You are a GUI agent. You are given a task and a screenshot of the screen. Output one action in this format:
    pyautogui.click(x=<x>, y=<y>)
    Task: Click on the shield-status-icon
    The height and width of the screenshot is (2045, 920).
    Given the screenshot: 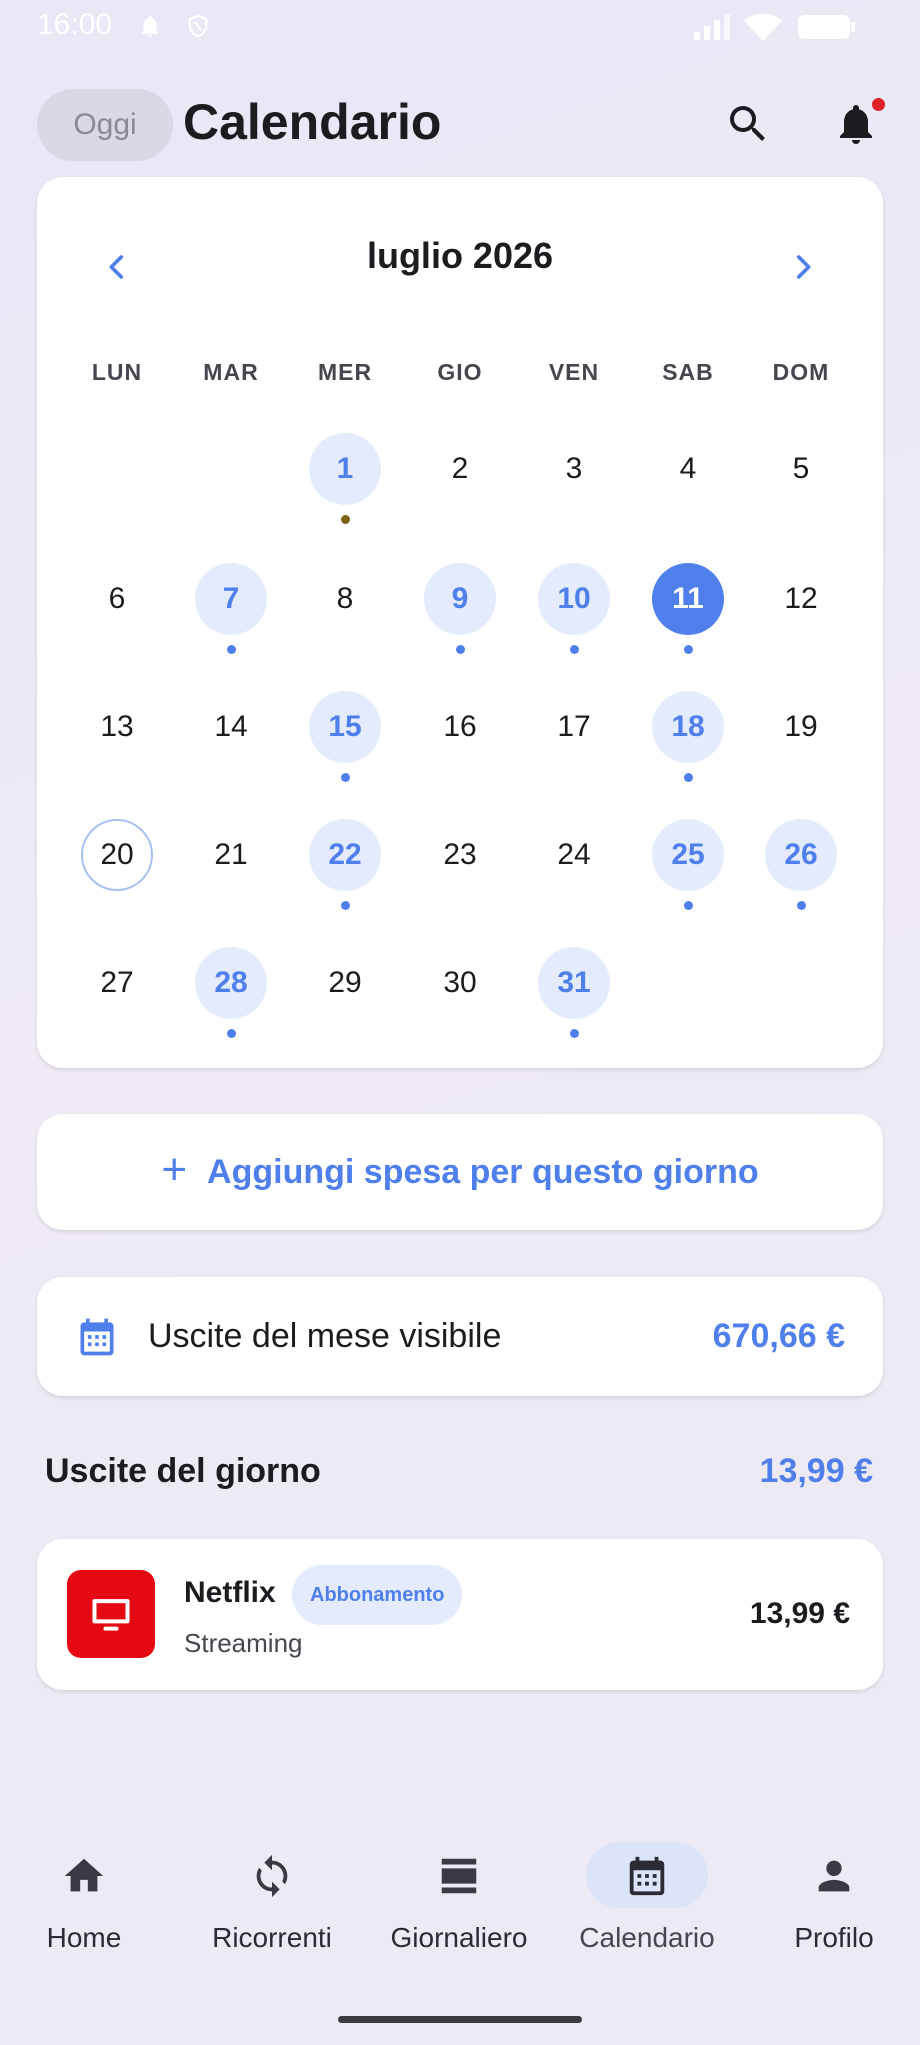 What is the action you would take?
    pyautogui.click(x=198, y=26)
    